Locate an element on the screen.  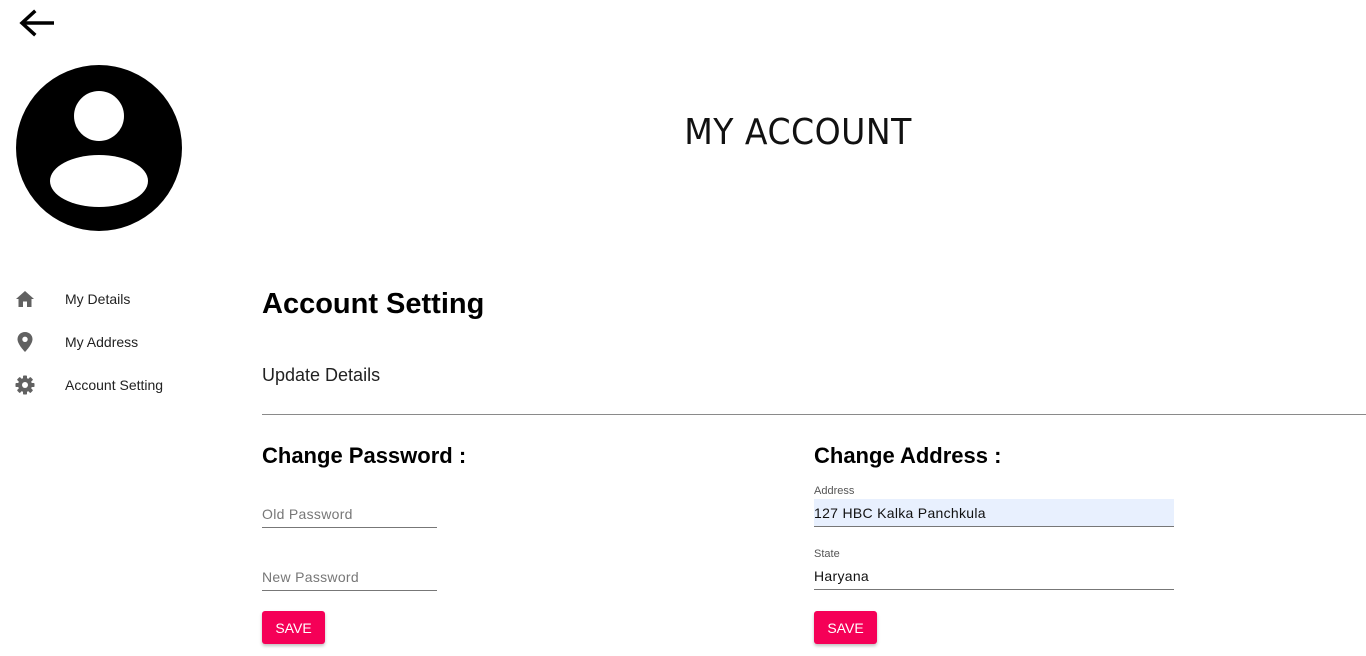
old-password-input is located at coordinates (349, 514).